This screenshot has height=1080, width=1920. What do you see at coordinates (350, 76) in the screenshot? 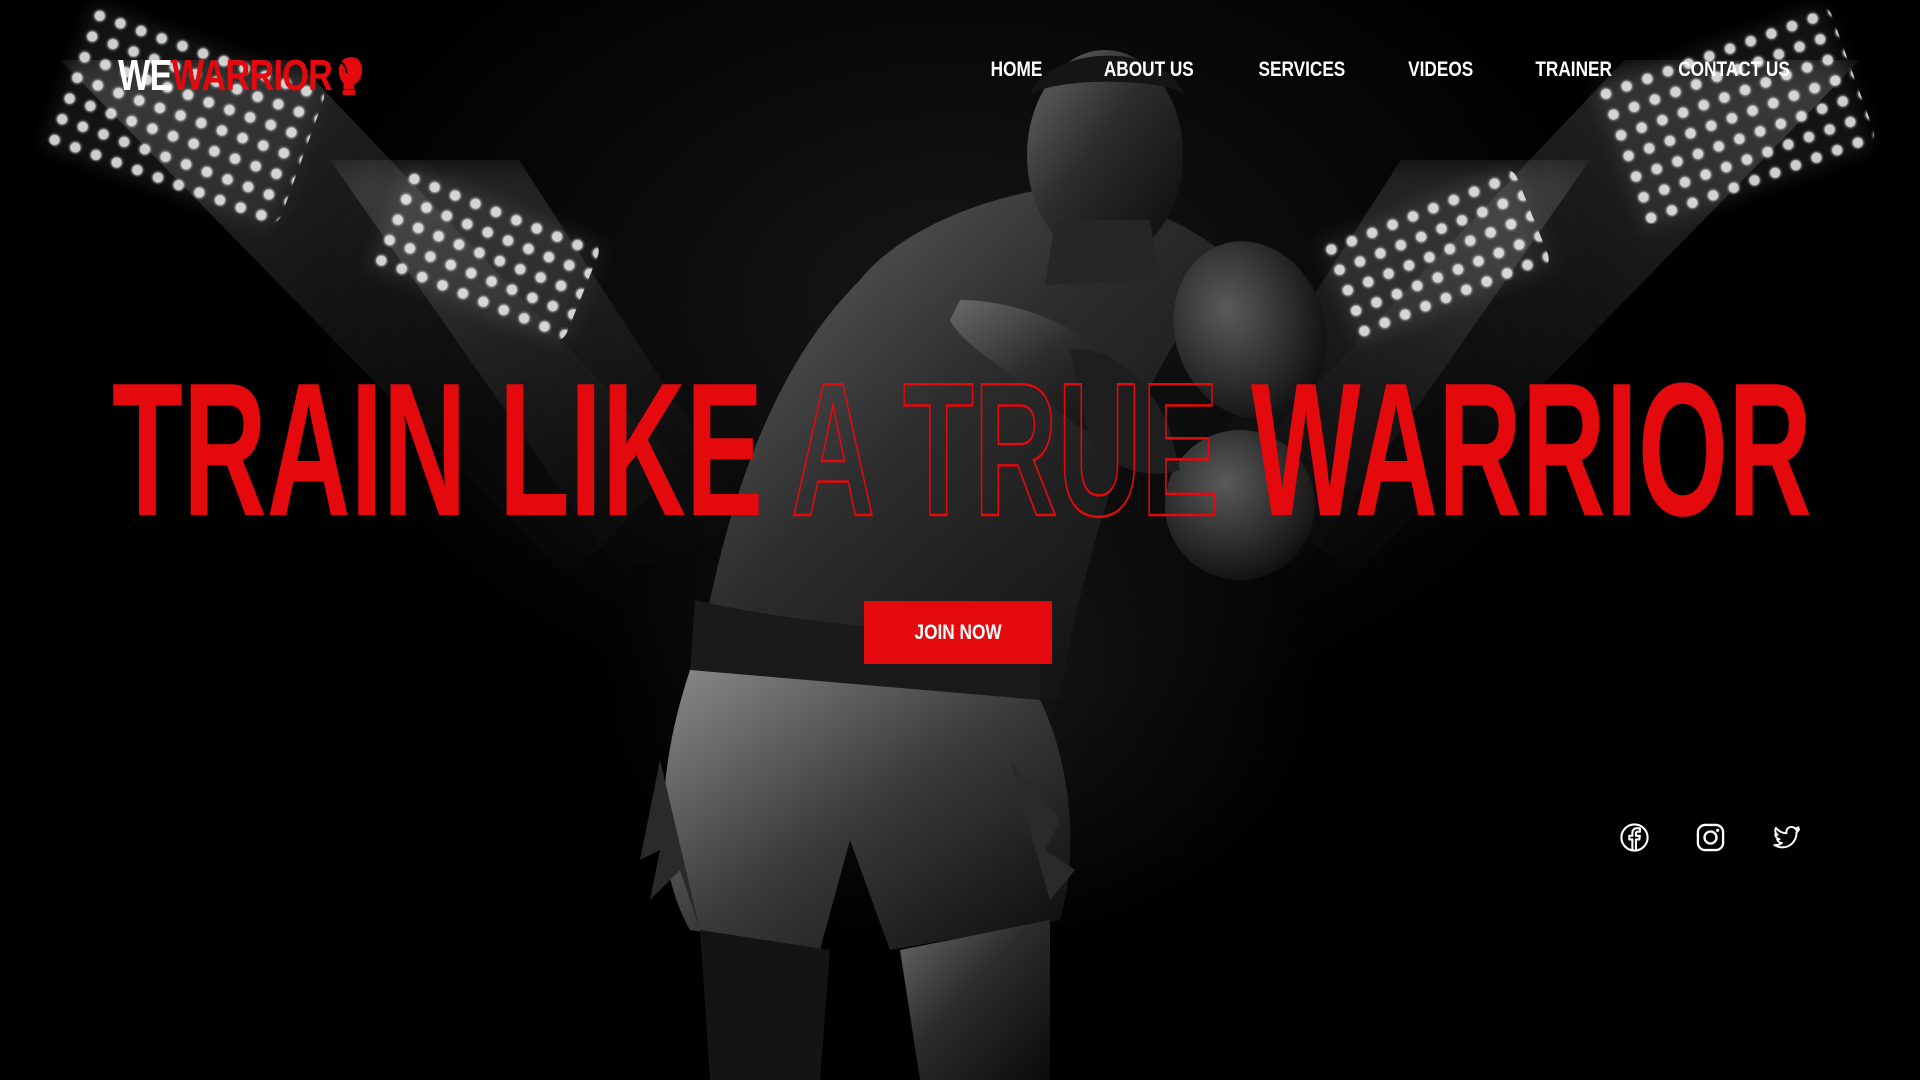
I see `boxing-glove-icon` at bounding box center [350, 76].